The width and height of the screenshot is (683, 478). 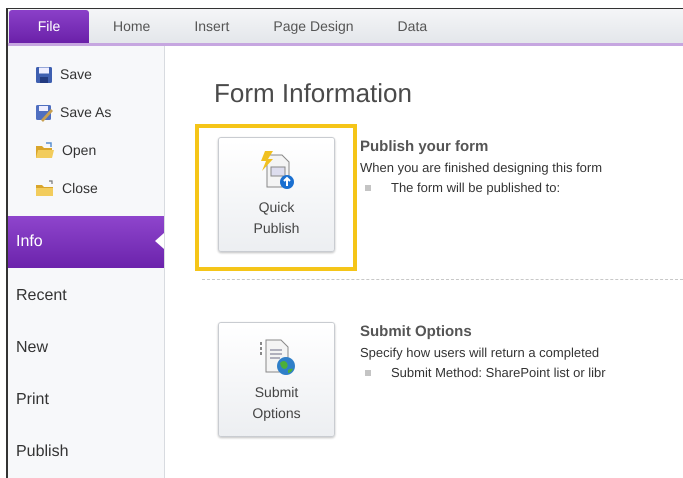 What do you see at coordinates (313, 93) in the screenshot?
I see `page-title: Form Information` at bounding box center [313, 93].